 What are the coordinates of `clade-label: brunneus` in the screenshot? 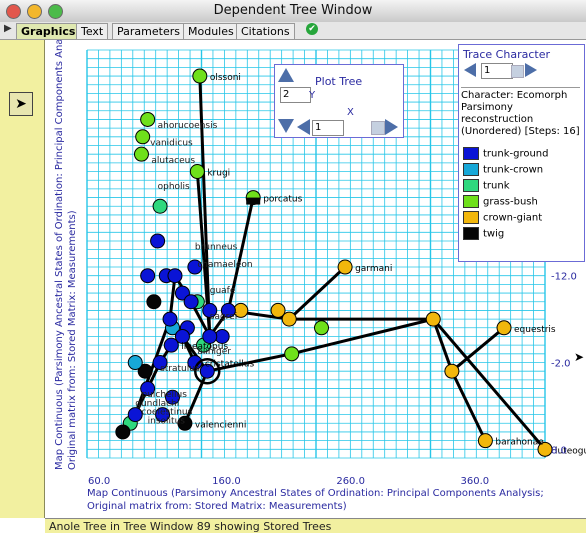 It's located at (216, 248).